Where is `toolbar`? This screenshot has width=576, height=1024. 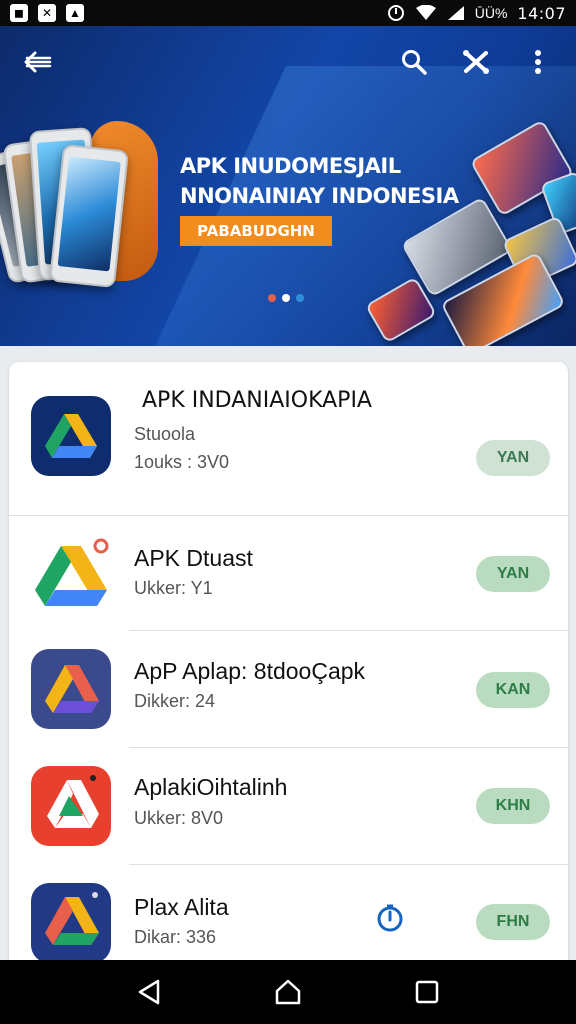 toolbar is located at coordinates (288, 62).